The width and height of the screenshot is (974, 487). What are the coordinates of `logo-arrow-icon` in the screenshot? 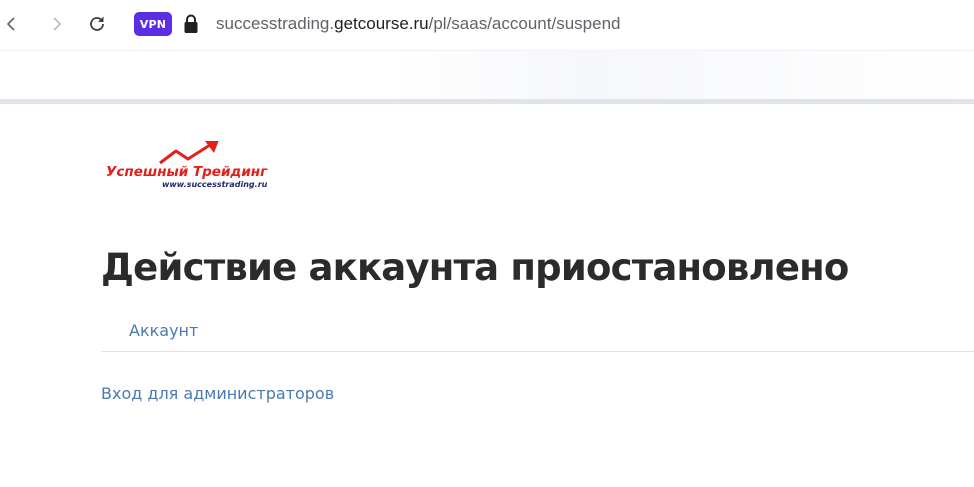 It's located at (185, 154).